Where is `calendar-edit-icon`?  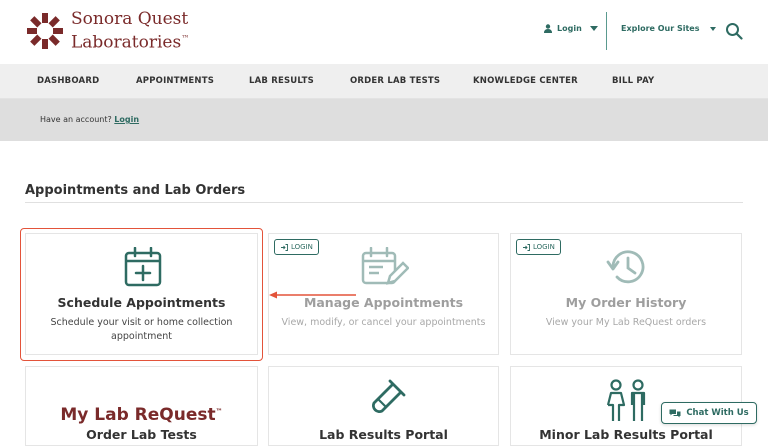
calendar-edit-icon is located at coordinates (385, 266).